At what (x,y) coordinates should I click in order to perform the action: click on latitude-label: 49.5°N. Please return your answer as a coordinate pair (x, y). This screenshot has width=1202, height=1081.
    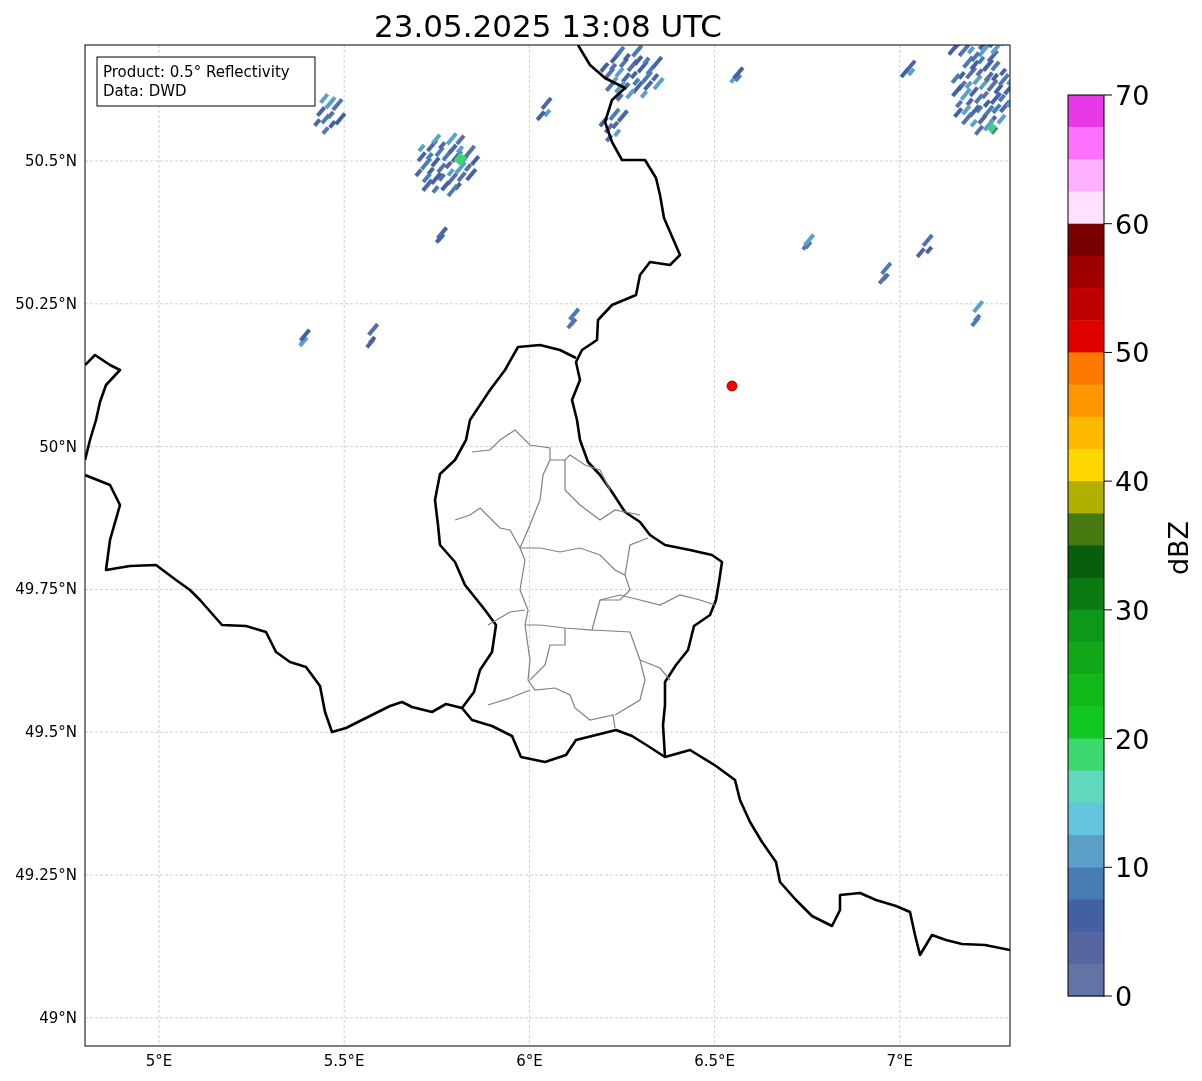
    Looking at the image, I should click on (50, 732).